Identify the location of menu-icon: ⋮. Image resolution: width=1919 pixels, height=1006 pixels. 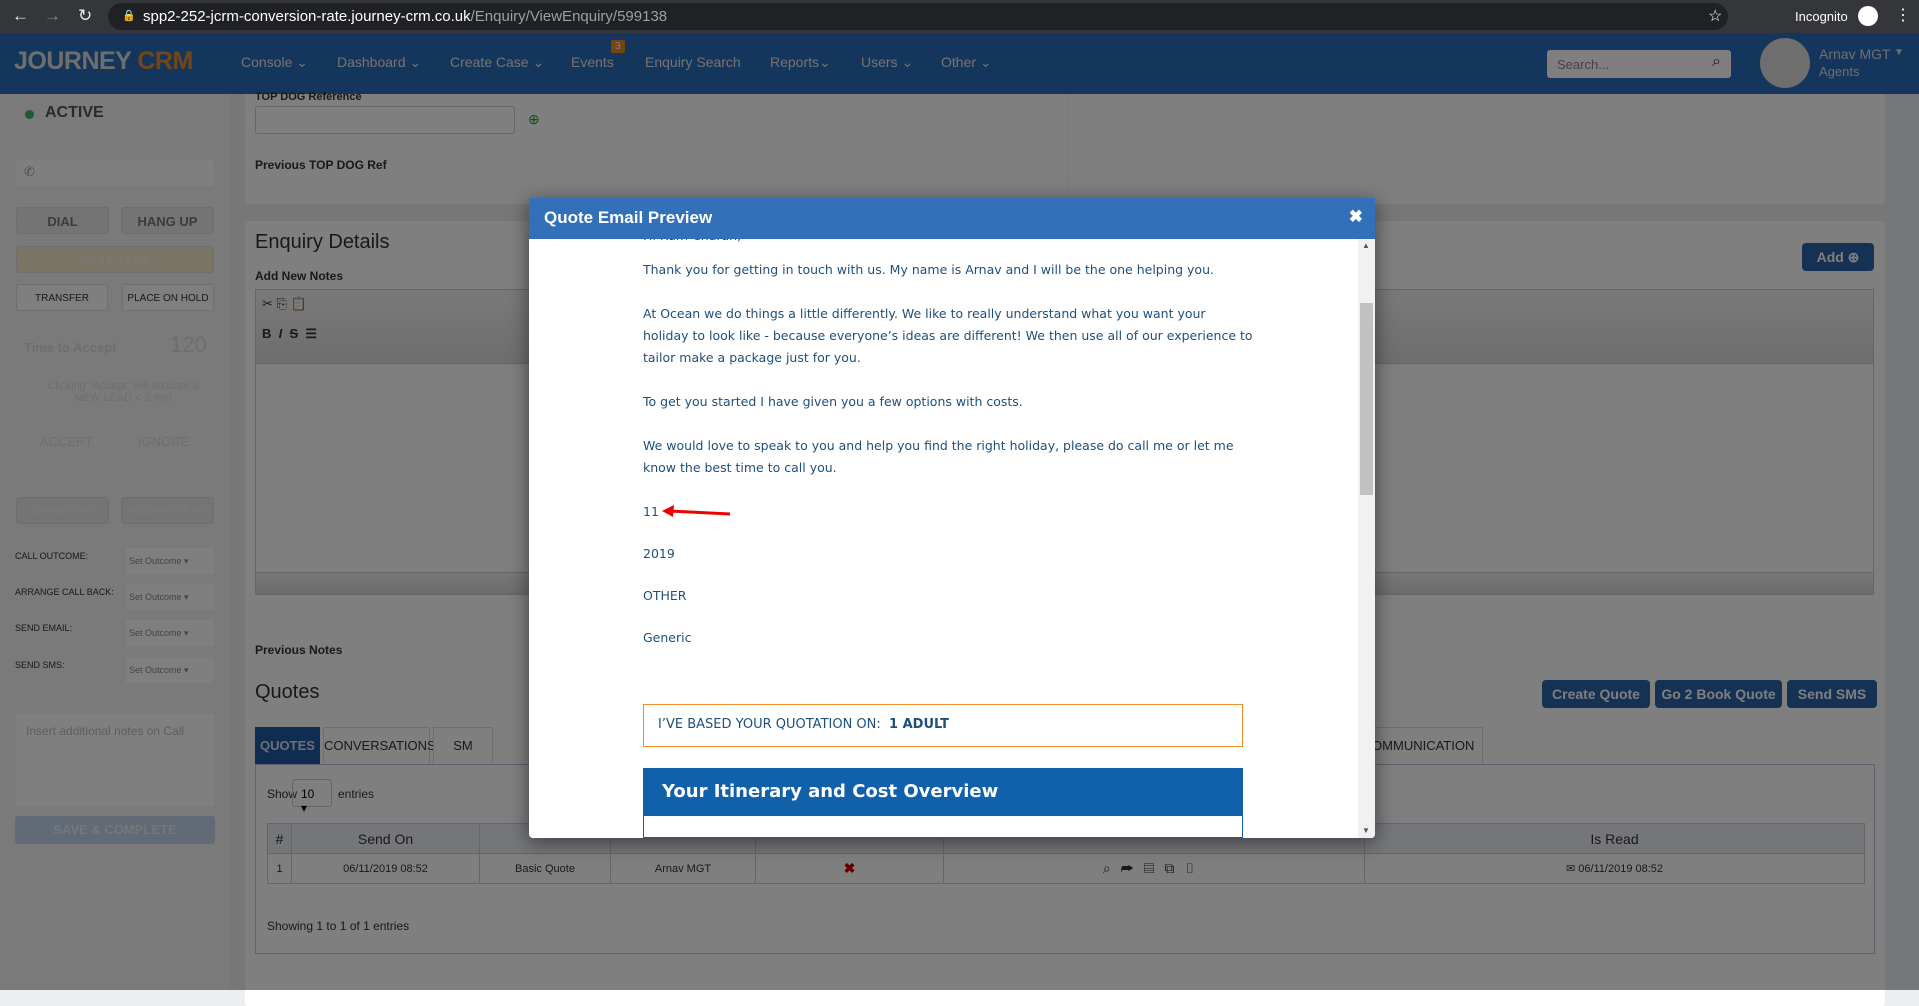
(1903, 15).